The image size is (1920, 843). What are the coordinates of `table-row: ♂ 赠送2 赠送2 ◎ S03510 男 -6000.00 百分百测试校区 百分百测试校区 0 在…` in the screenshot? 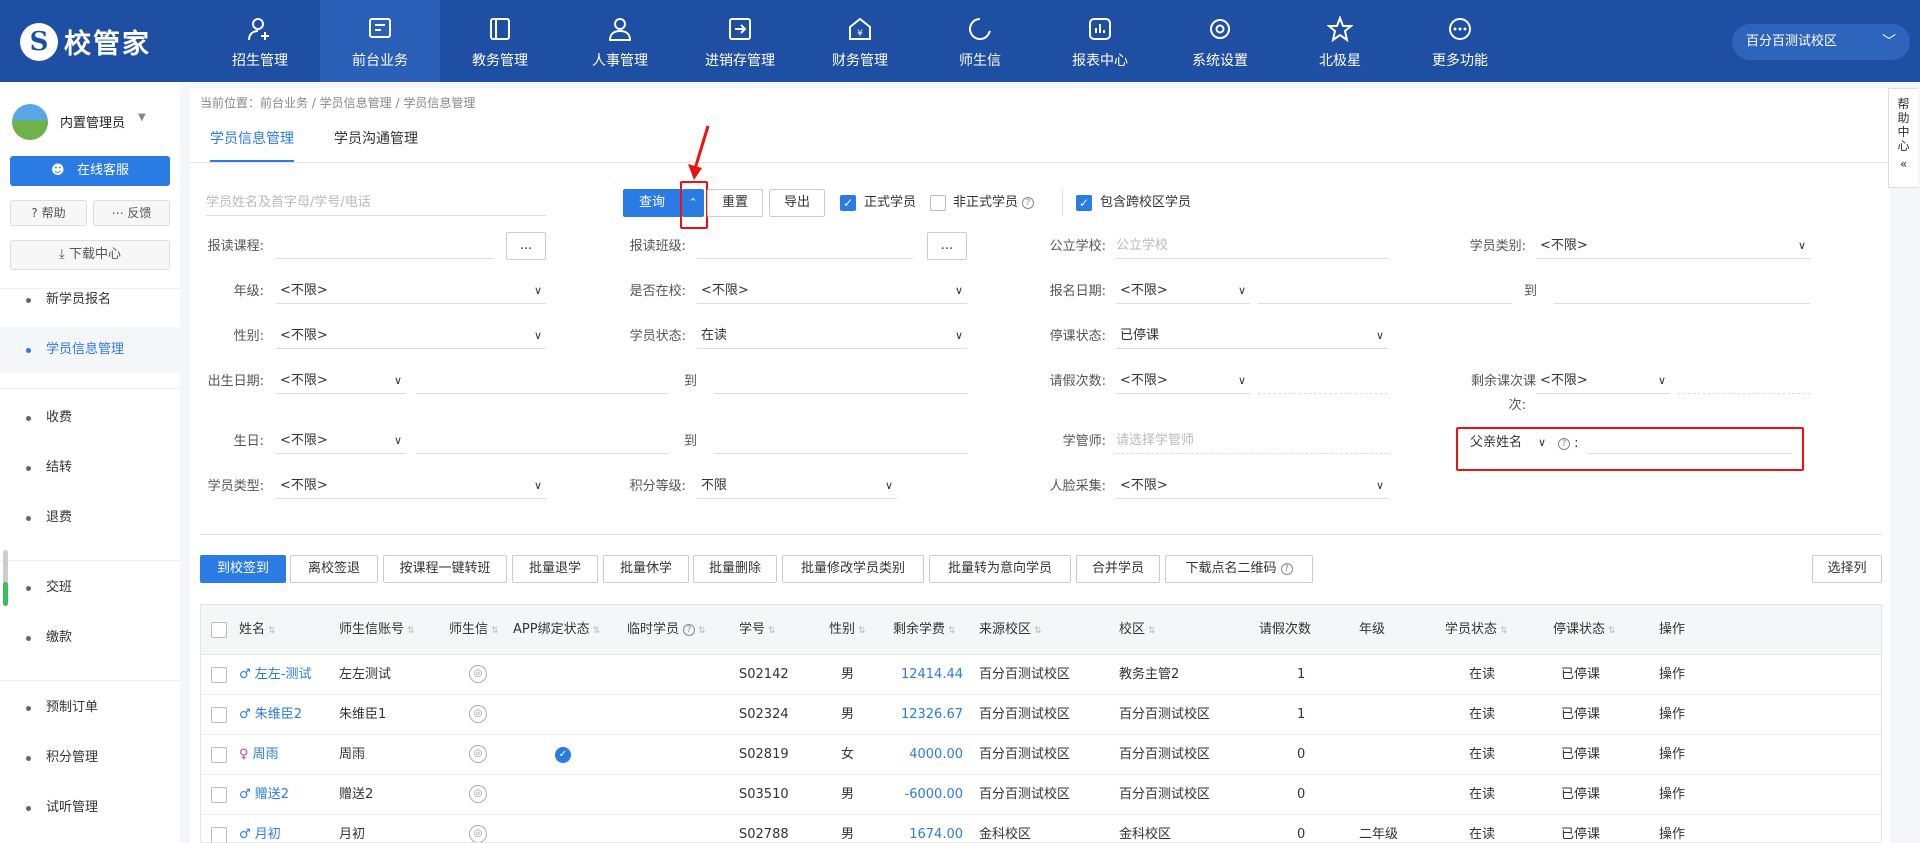 It's located at (1041, 795).